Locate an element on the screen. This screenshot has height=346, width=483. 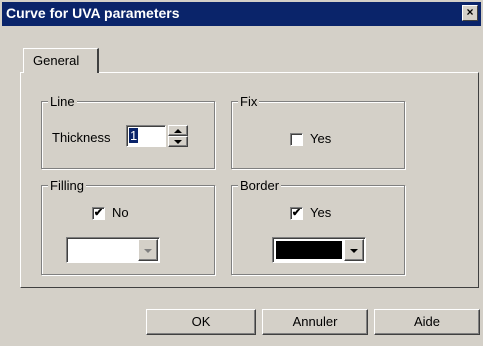
filling-no-label: No is located at coordinates (120, 212).